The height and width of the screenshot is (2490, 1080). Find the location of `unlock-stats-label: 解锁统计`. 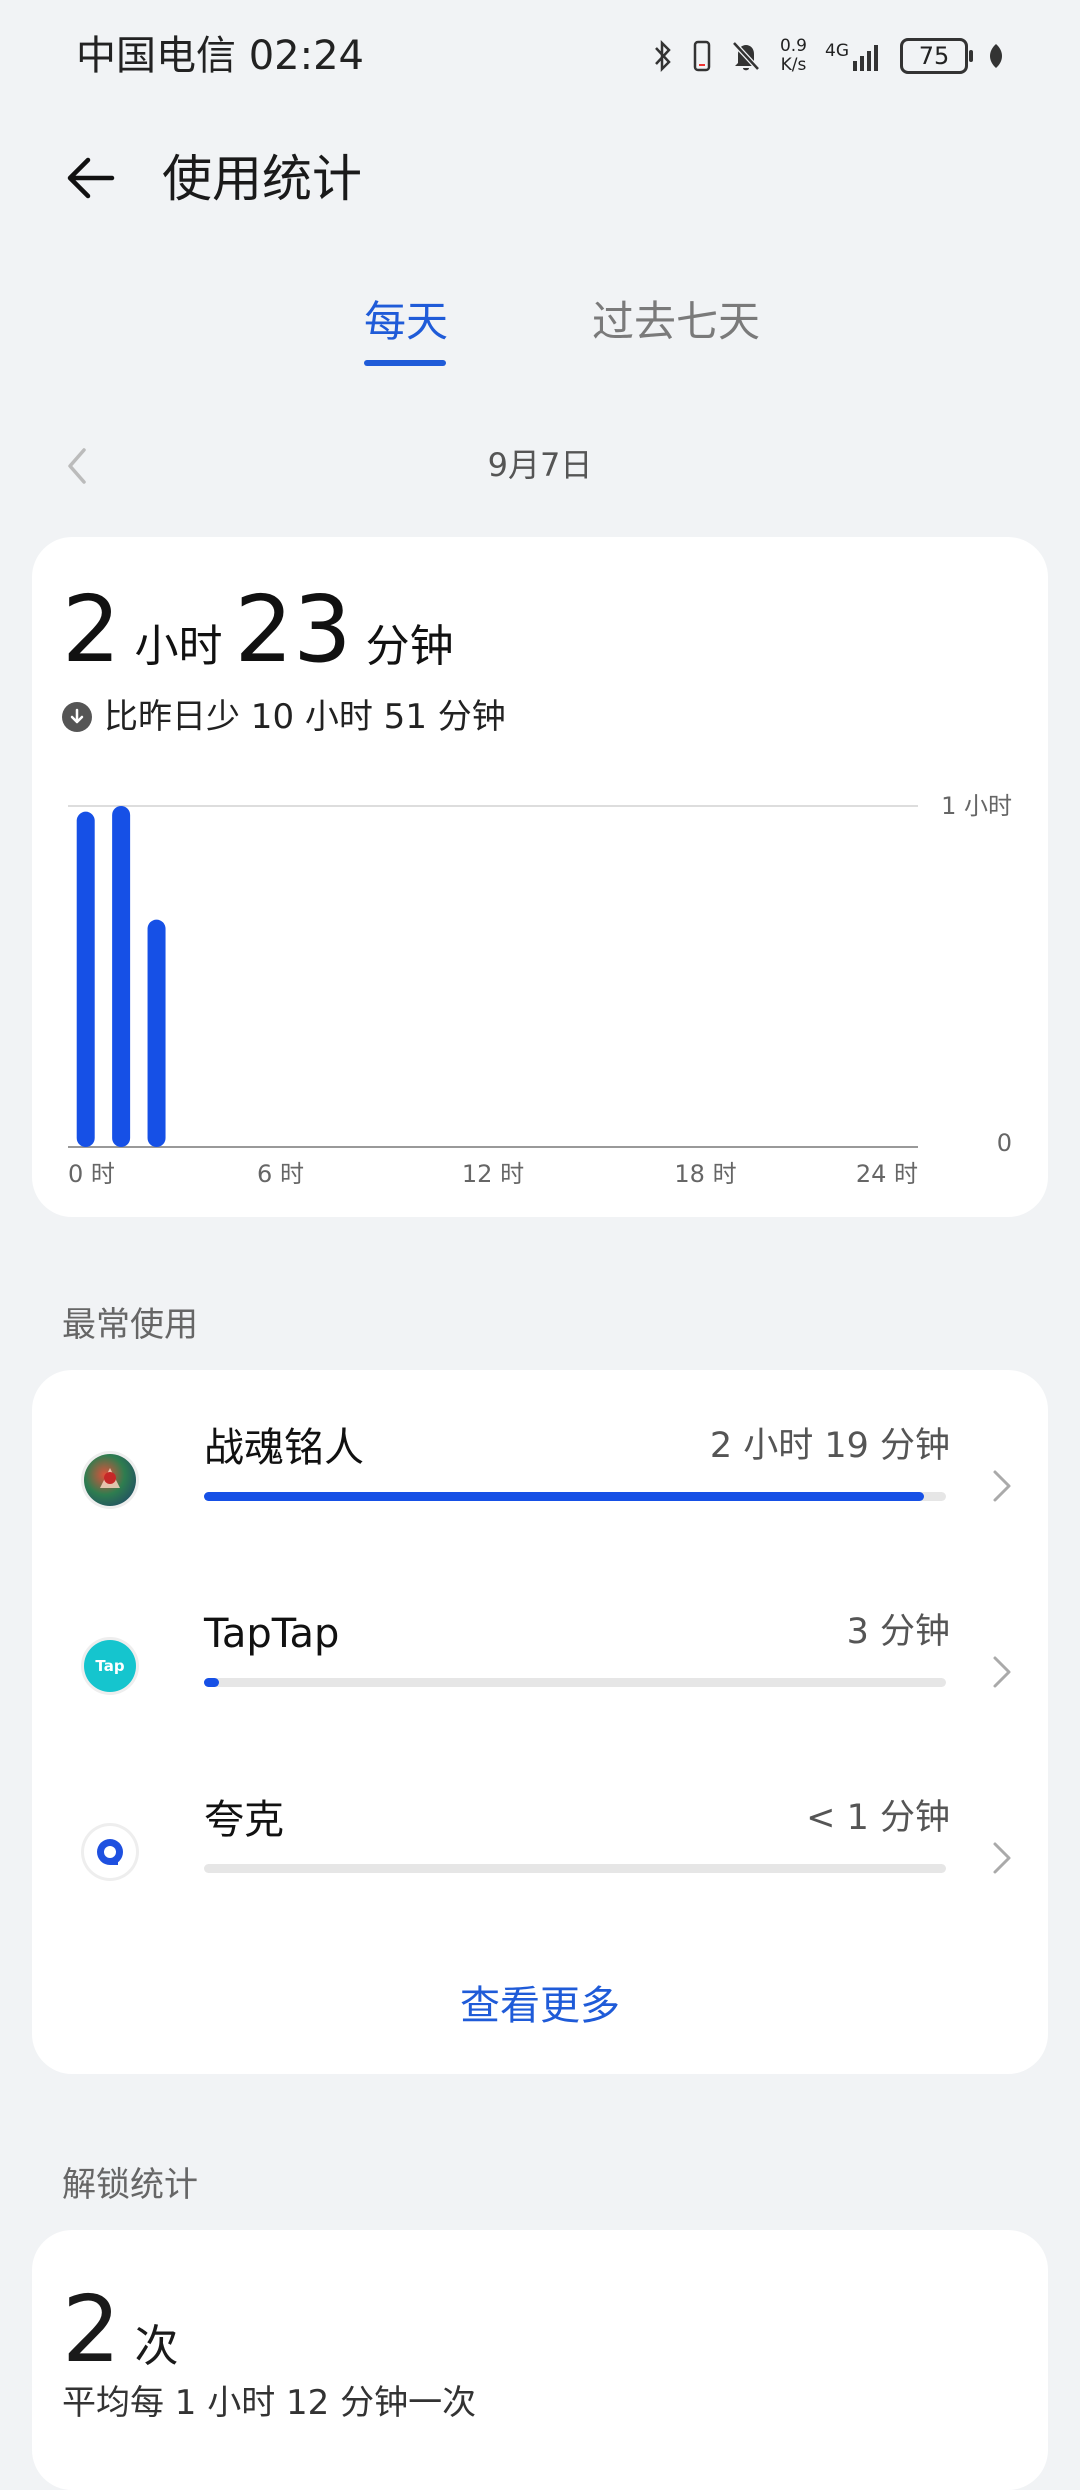

unlock-stats-label: 解锁统计 is located at coordinates (130, 2185).